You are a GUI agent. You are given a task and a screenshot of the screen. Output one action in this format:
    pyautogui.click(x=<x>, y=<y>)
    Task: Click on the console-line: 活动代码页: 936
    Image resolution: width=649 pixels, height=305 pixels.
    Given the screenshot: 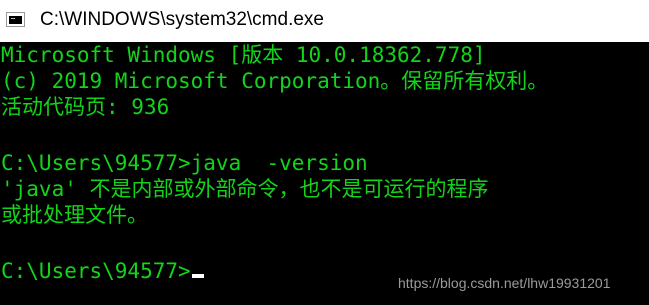 What is the action you would take?
    pyautogui.click(x=85, y=107)
    